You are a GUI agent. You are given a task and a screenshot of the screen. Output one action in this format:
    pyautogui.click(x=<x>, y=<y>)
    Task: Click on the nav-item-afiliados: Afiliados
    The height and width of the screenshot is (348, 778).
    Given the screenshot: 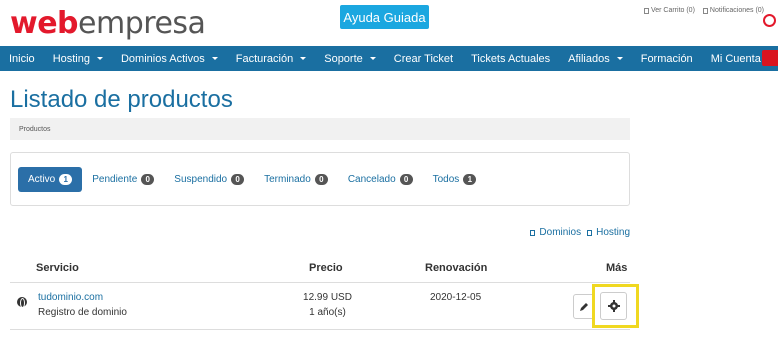 What is the action you would take?
    pyautogui.click(x=595, y=58)
    